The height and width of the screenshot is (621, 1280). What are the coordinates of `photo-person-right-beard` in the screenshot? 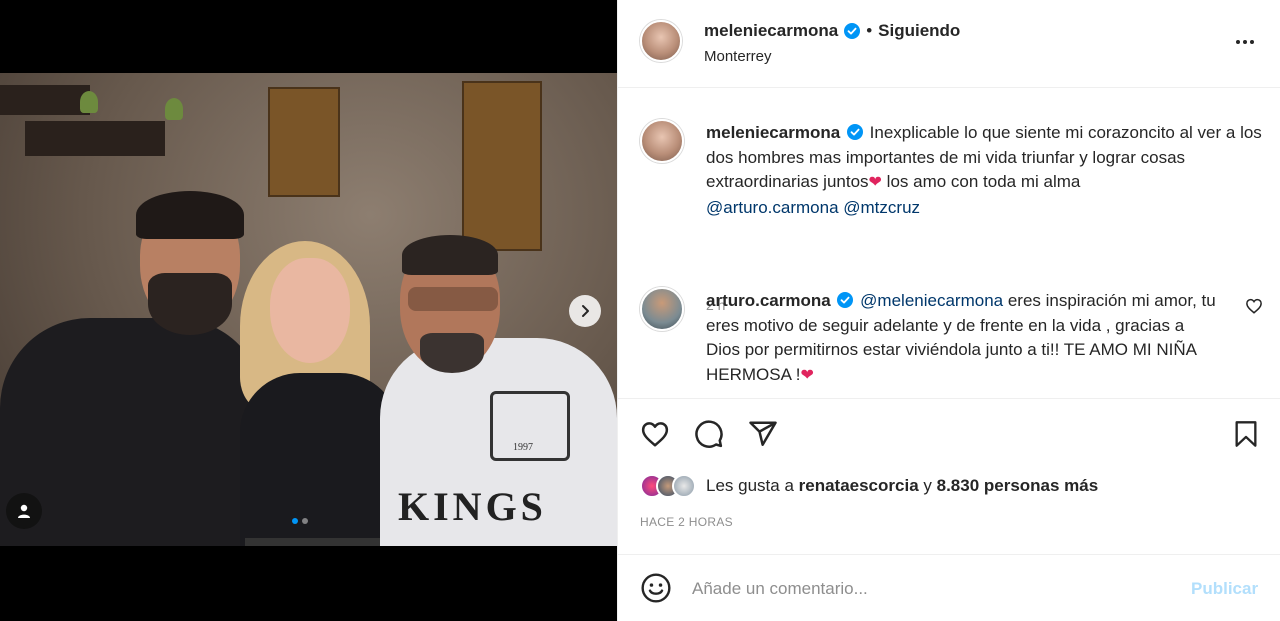 It's located at (452, 353).